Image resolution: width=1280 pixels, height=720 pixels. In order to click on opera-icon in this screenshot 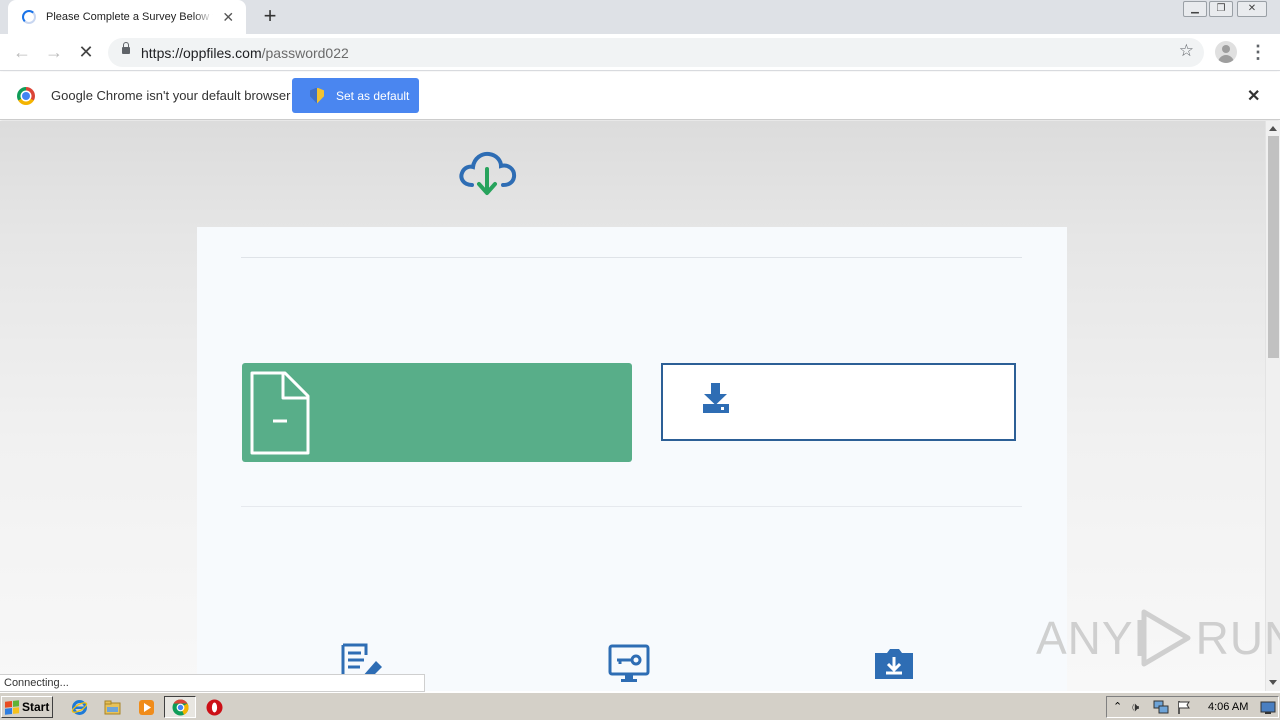, I will do `click(214, 707)`.